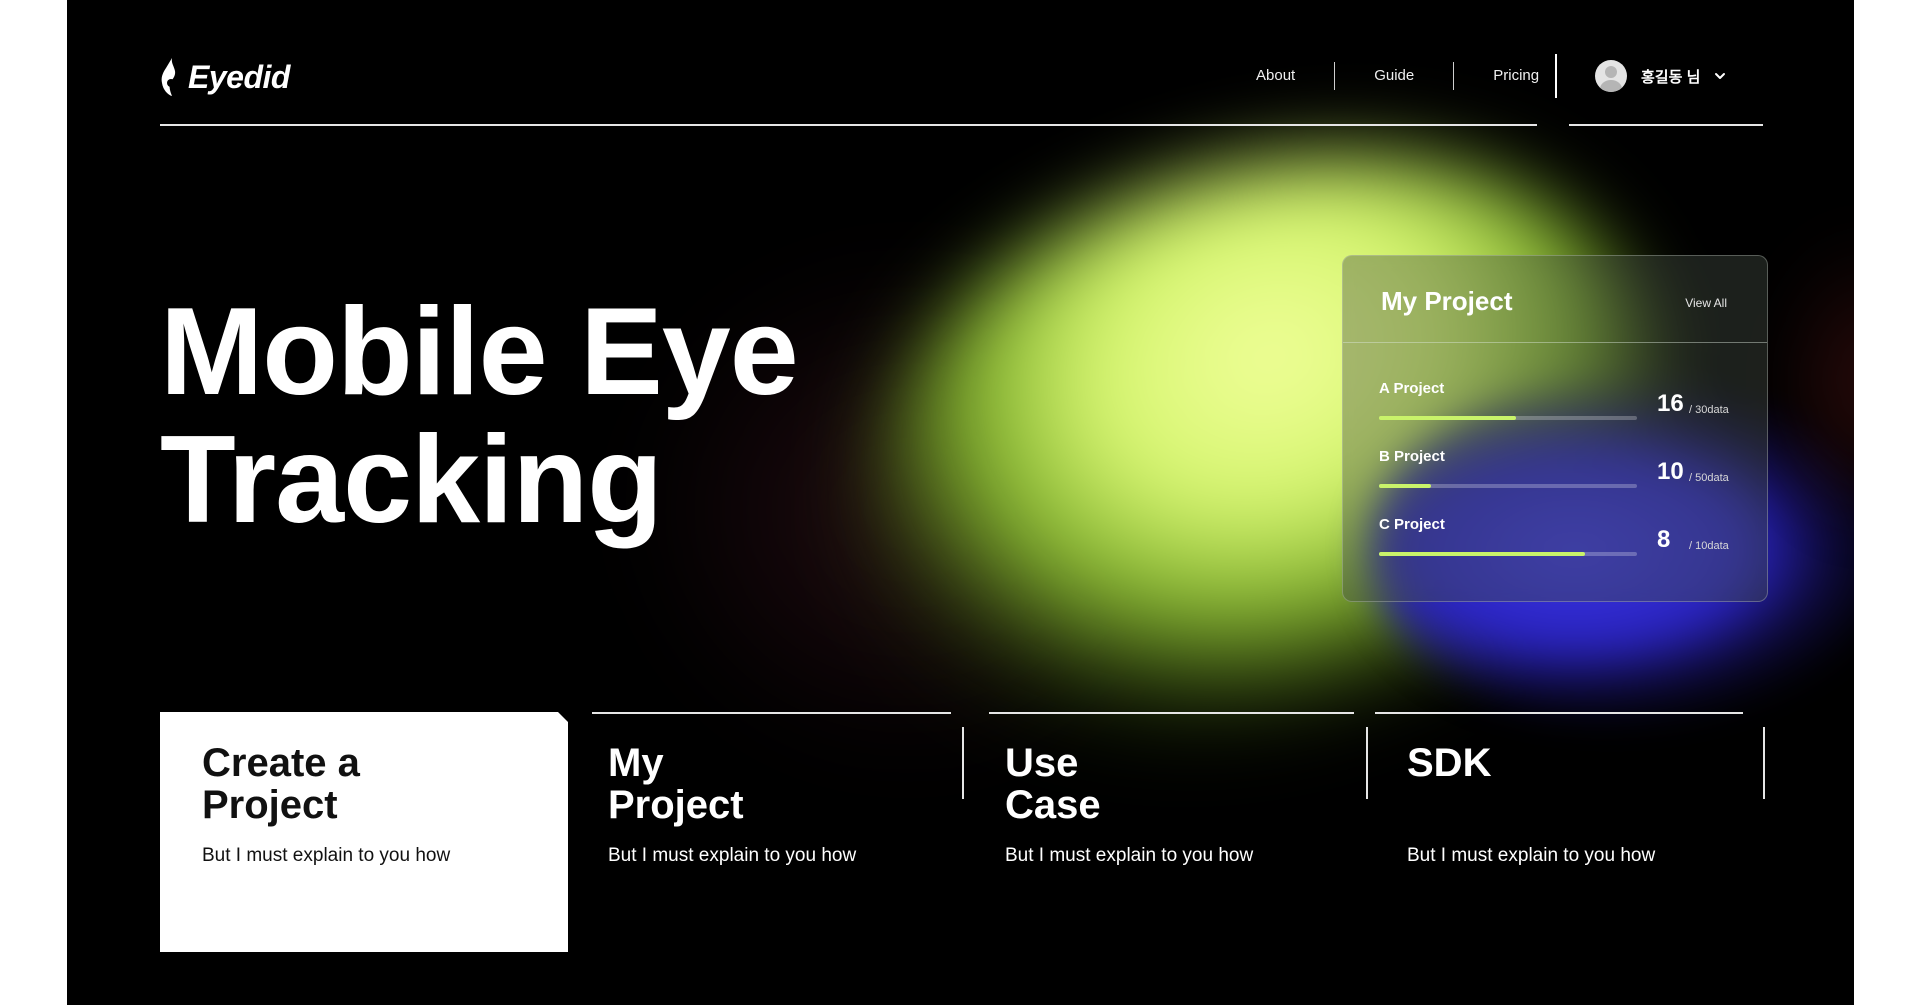 Image resolution: width=1920 pixels, height=1005 pixels. What do you see at coordinates (168, 77) in the screenshot?
I see `eye-flame-logo-icon` at bounding box center [168, 77].